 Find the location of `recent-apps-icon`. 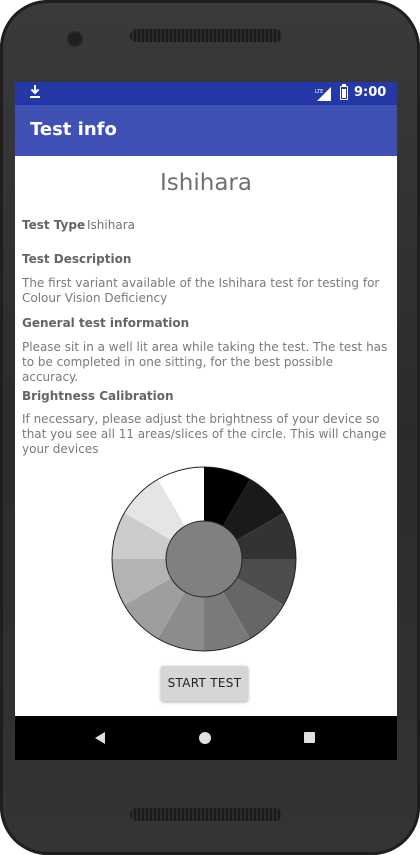

recent-apps-icon is located at coordinates (309, 737).